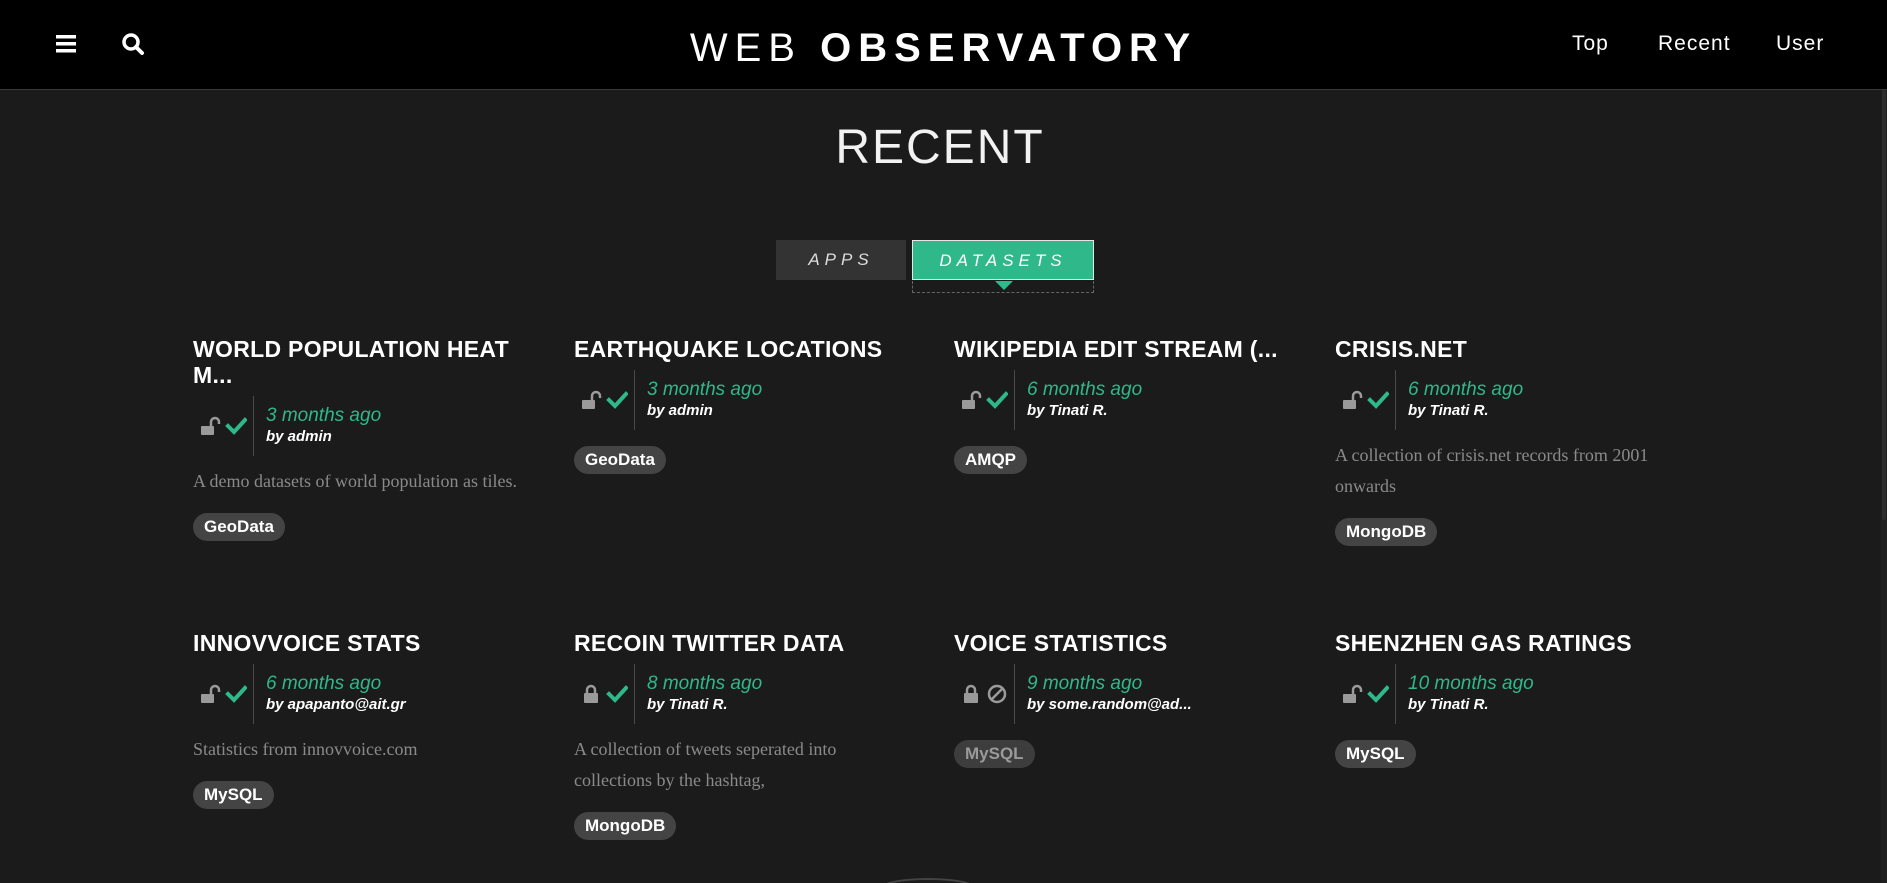 This screenshot has height=883, width=1887. I want to click on card-time: 10 months ago, so click(1471, 683).